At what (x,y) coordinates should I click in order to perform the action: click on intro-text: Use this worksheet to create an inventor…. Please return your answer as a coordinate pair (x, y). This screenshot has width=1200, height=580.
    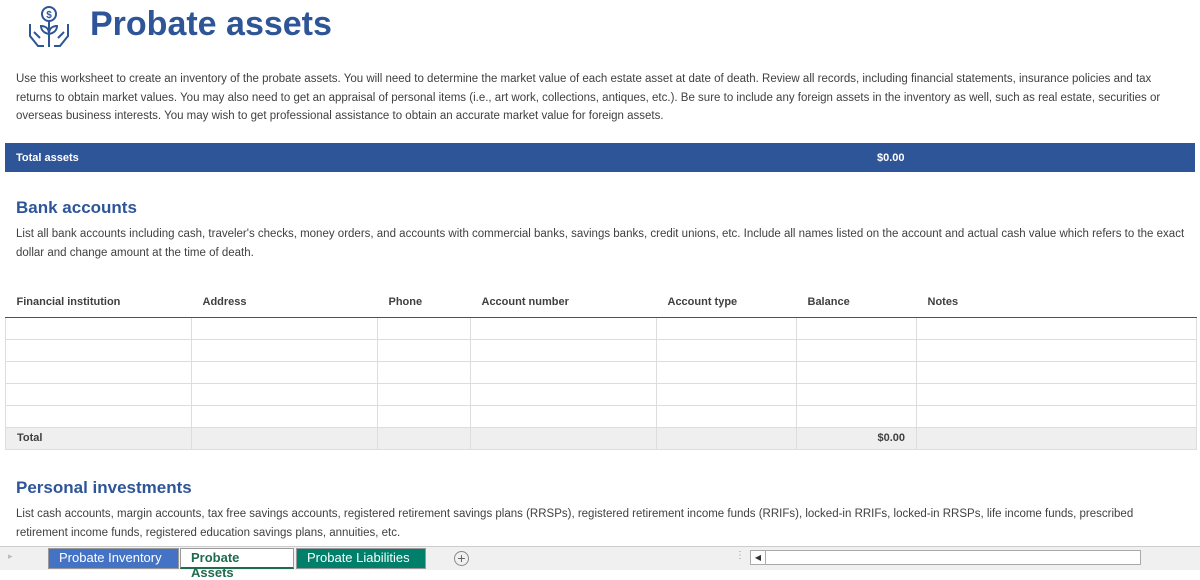
    Looking at the image, I should click on (588, 97).